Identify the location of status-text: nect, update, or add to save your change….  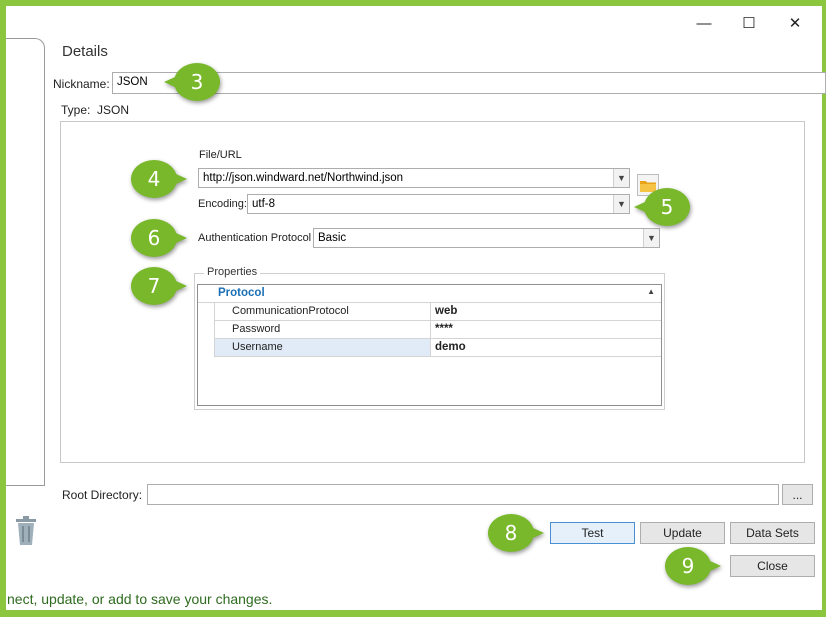
(140, 599).